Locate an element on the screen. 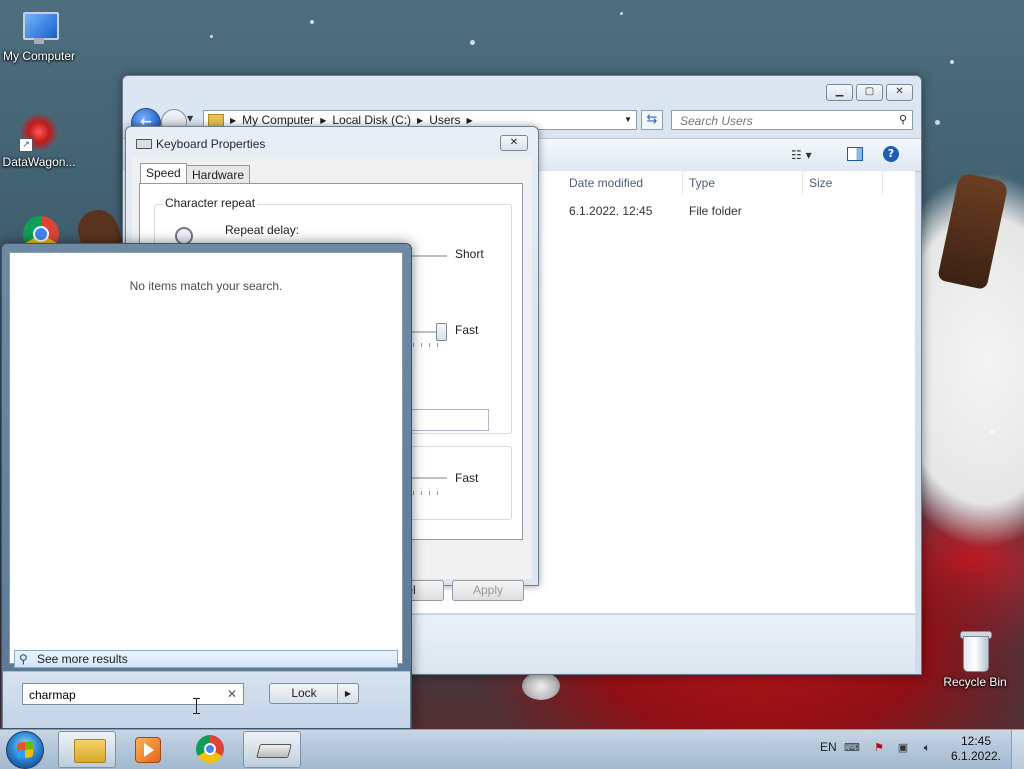 Image resolution: width=1024 pixels, height=769 pixels. taskbar-media-player is located at coordinates (147, 749).